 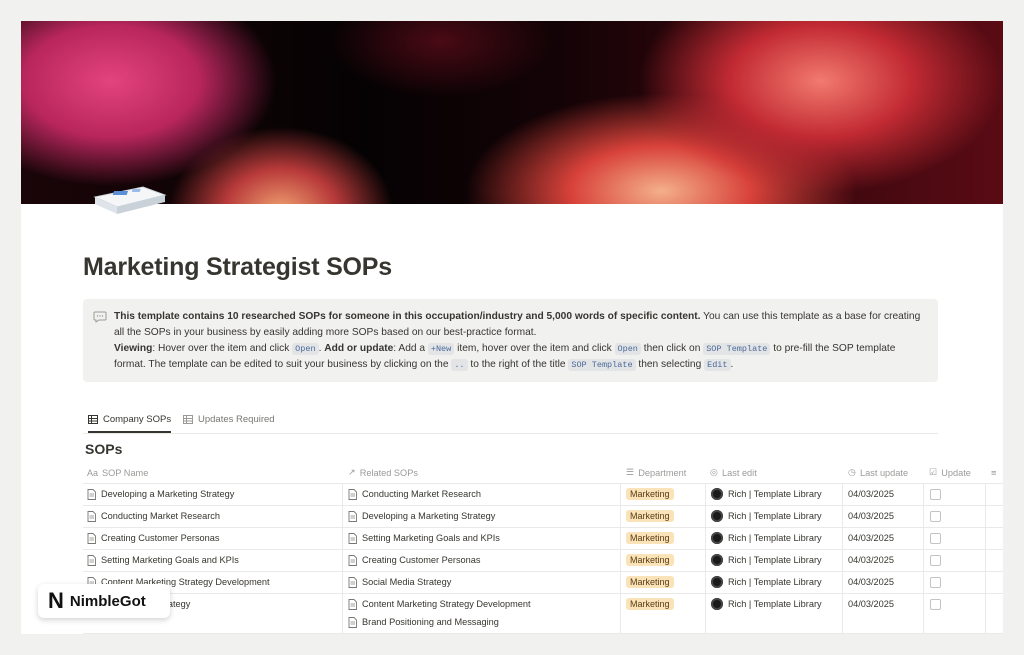 I want to click on viewing-label: Viewing, so click(x=133, y=348).